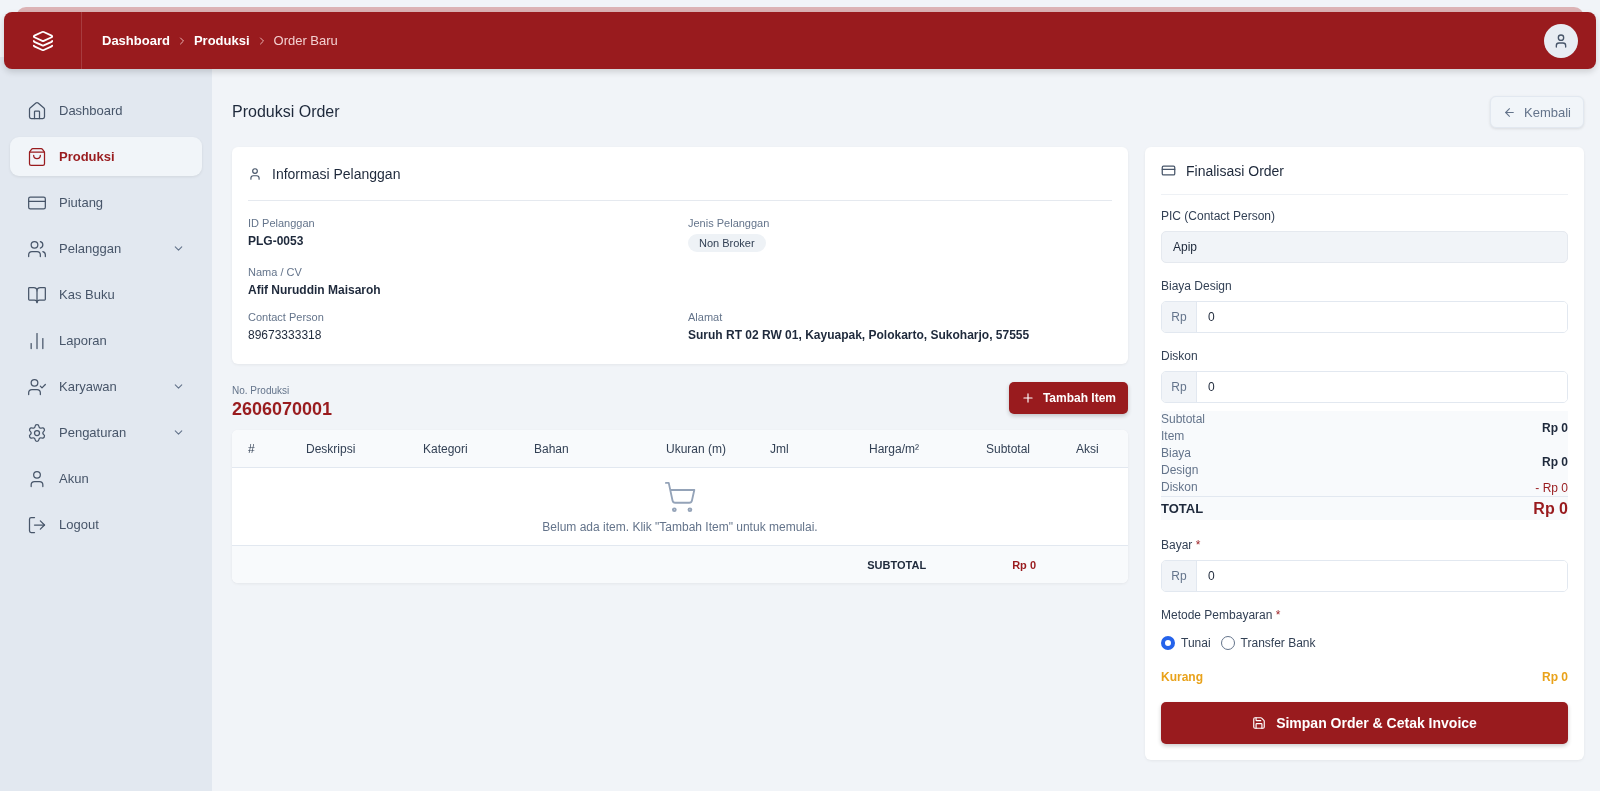 Image resolution: width=1600 pixels, height=791 pixels. I want to click on column-header: Harga/m², so click(894, 448).